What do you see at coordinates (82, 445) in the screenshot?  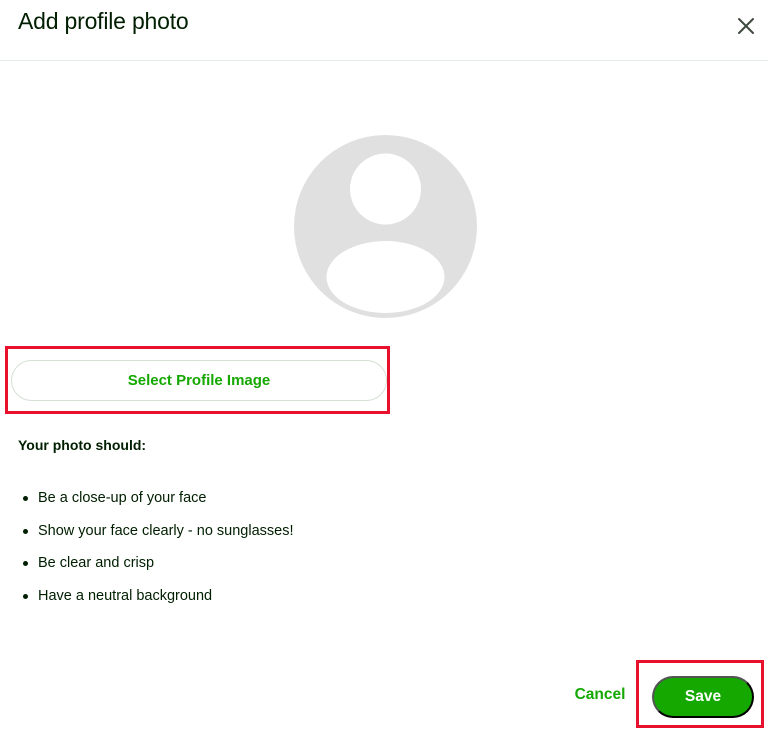 I see `guidelines-heading: Your photo should:` at bounding box center [82, 445].